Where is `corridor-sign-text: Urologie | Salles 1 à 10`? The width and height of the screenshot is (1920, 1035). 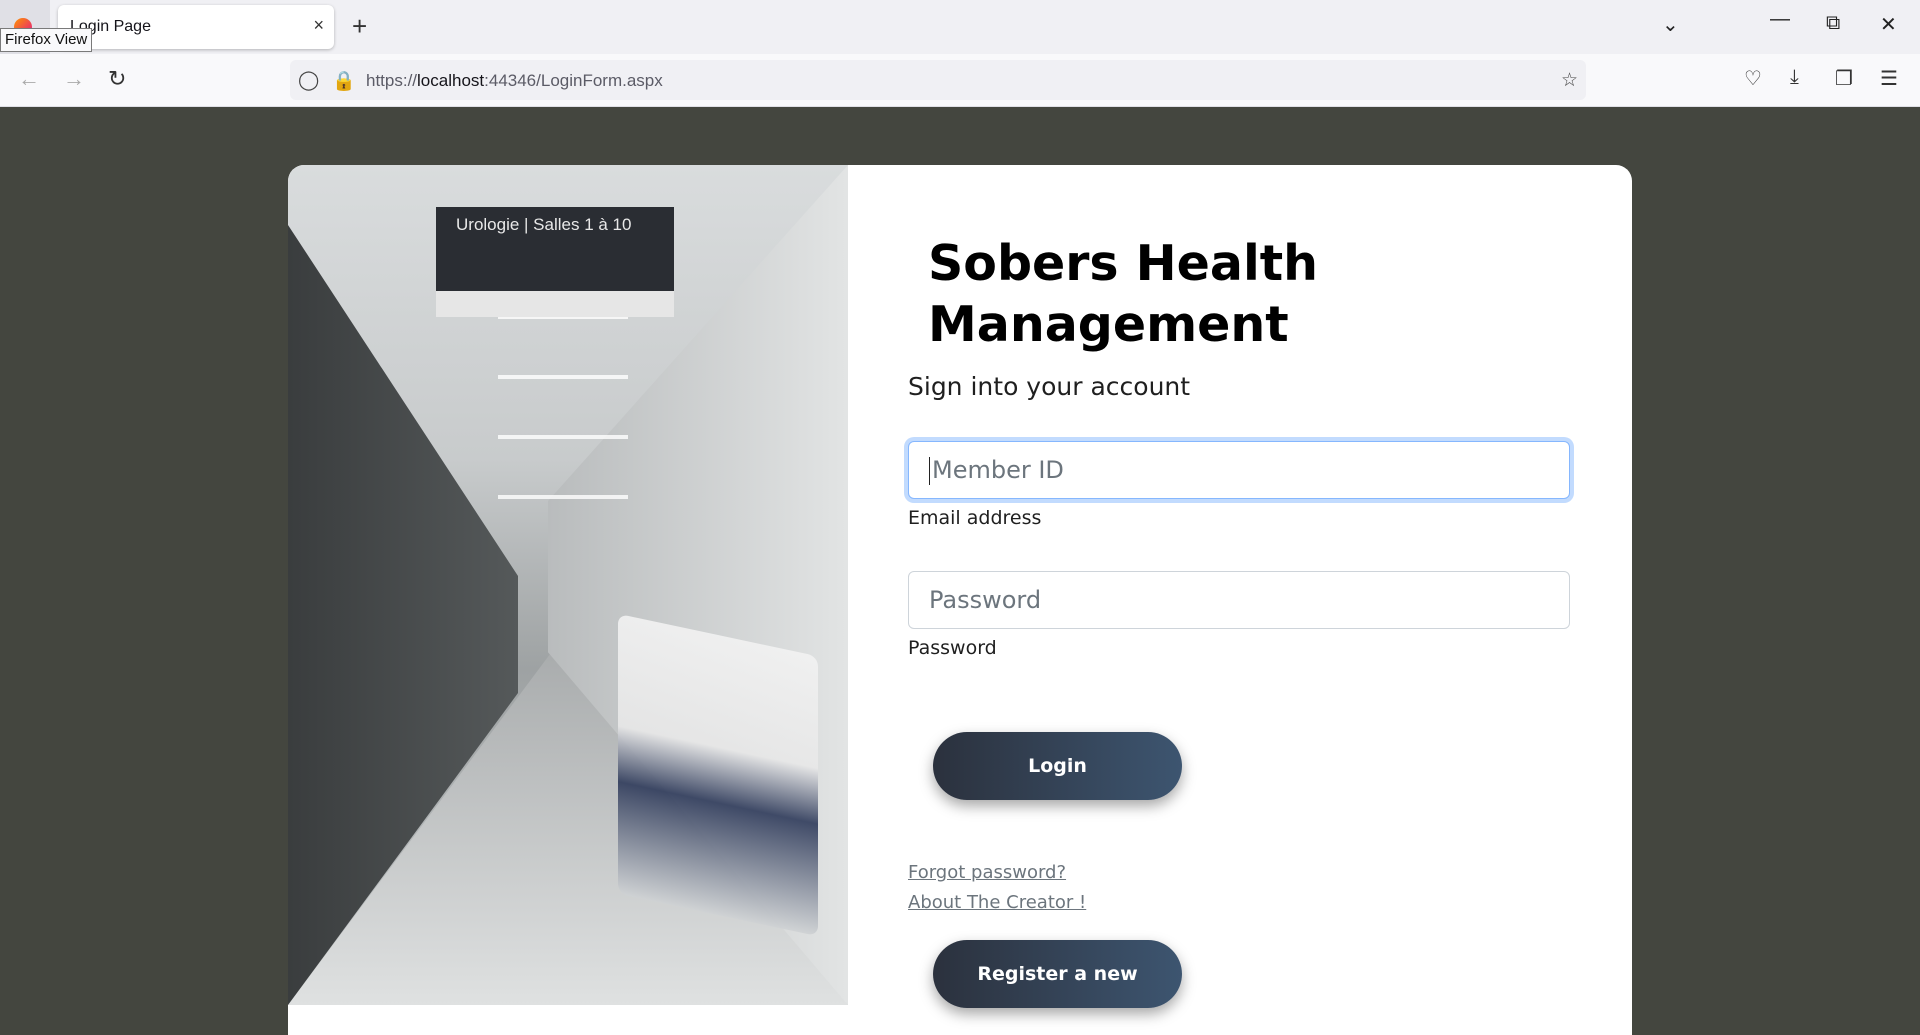
corridor-sign-text: Urologie | Salles 1 à 10 is located at coordinates (544, 224).